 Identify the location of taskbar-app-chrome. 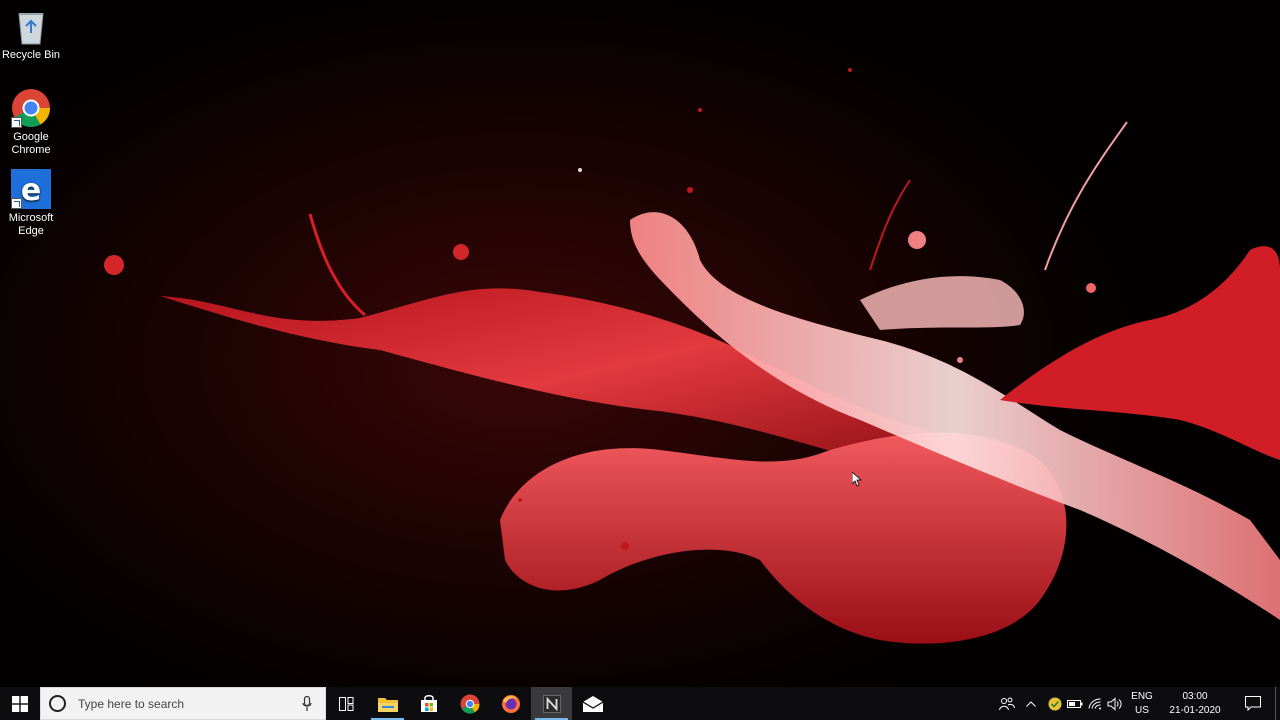
(469, 703).